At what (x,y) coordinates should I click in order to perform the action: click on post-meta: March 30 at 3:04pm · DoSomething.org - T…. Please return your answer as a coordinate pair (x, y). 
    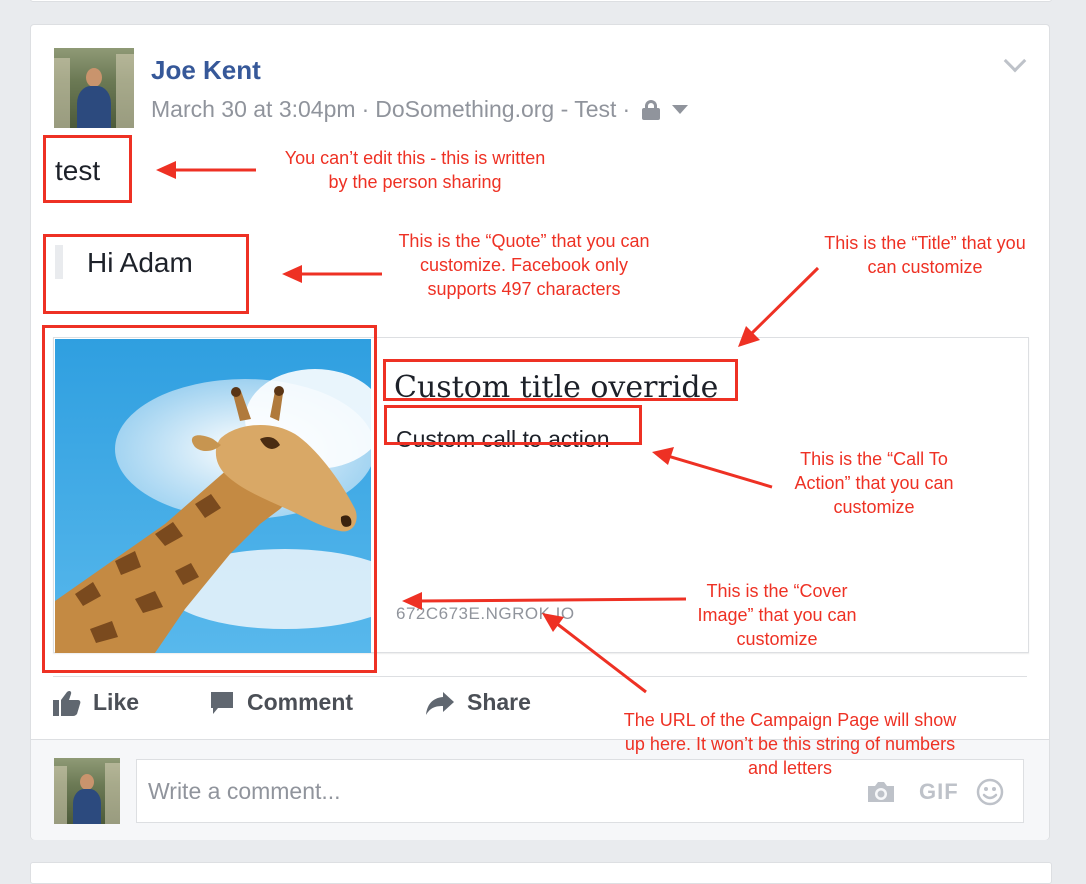
    Looking at the image, I should click on (420, 109).